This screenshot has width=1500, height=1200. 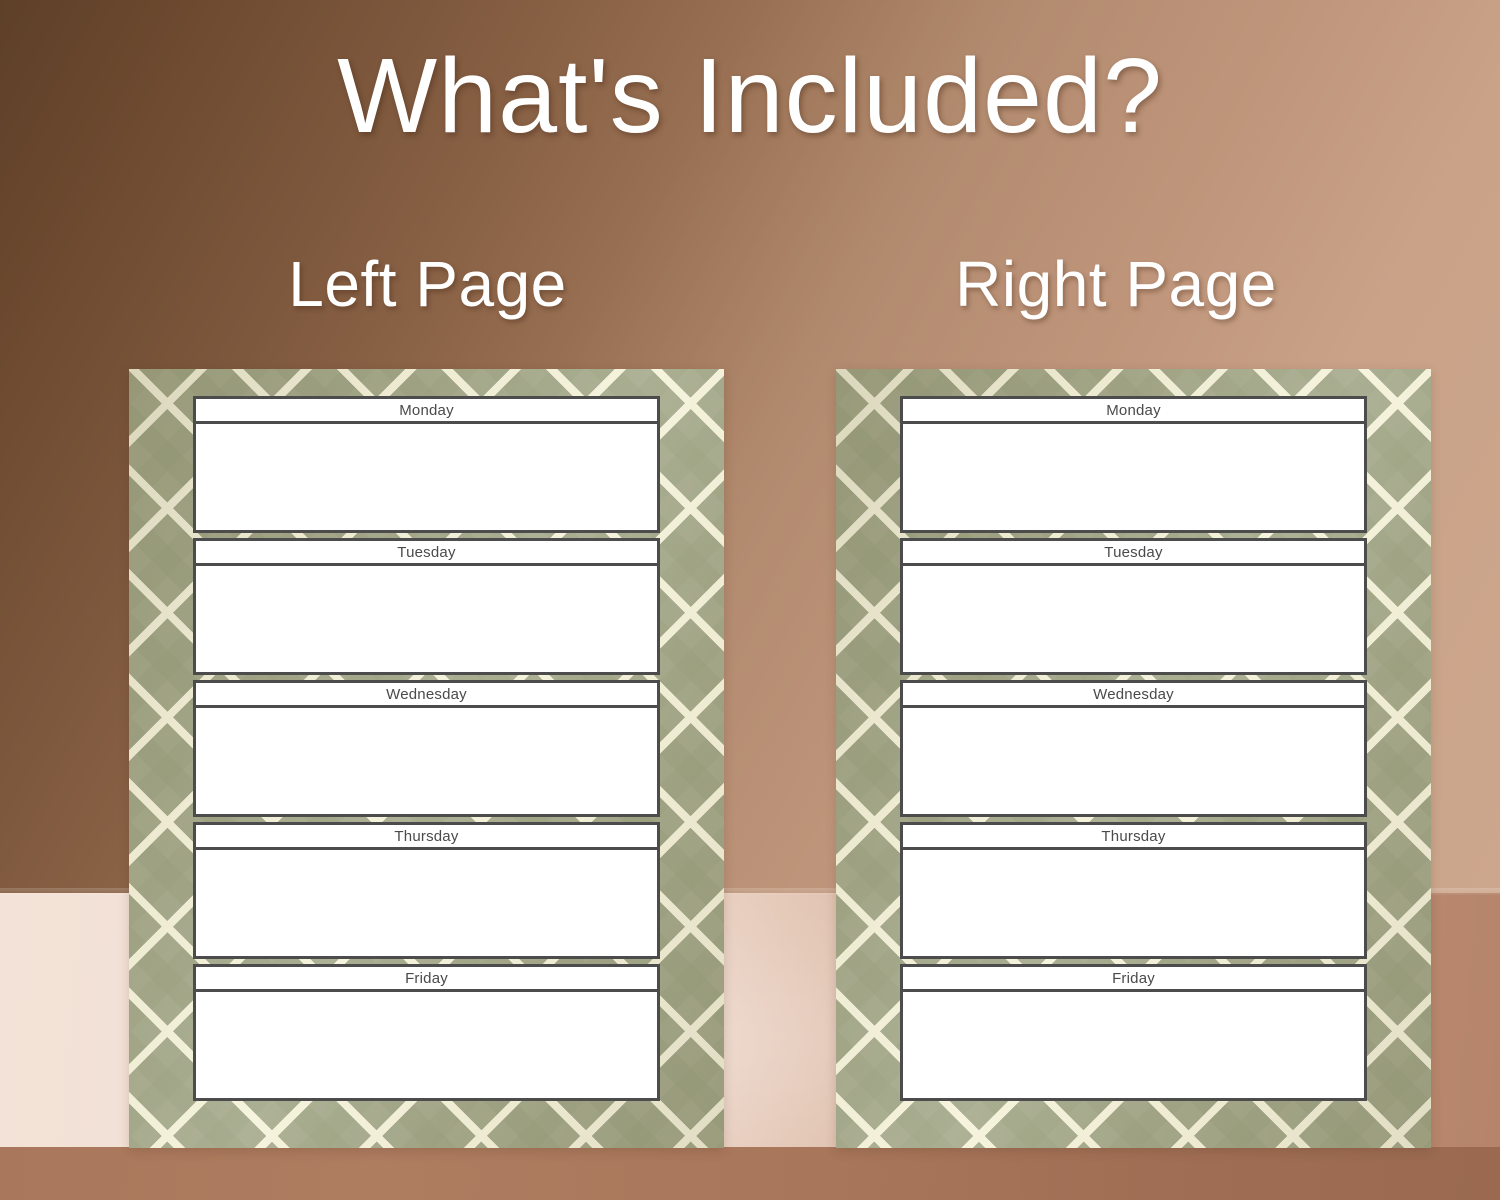 I want to click on background-floor-strip, so click(x=750, y=1173).